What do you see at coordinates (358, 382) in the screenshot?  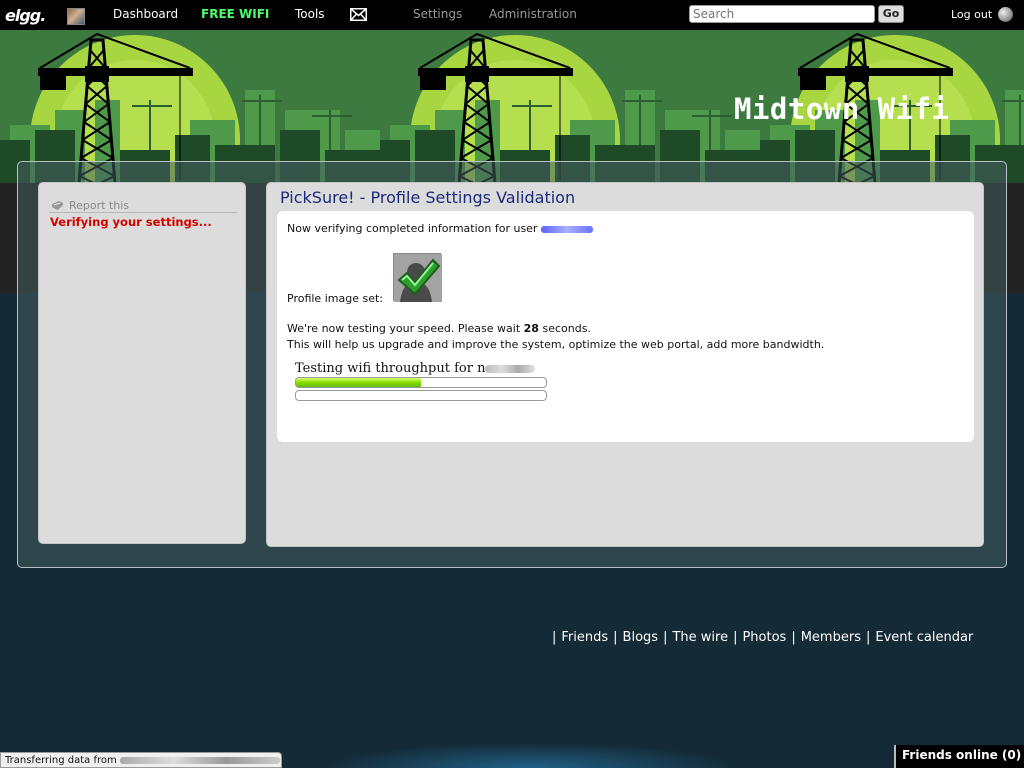 I see `progress-bar-1-fill` at bounding box center [358, 382].